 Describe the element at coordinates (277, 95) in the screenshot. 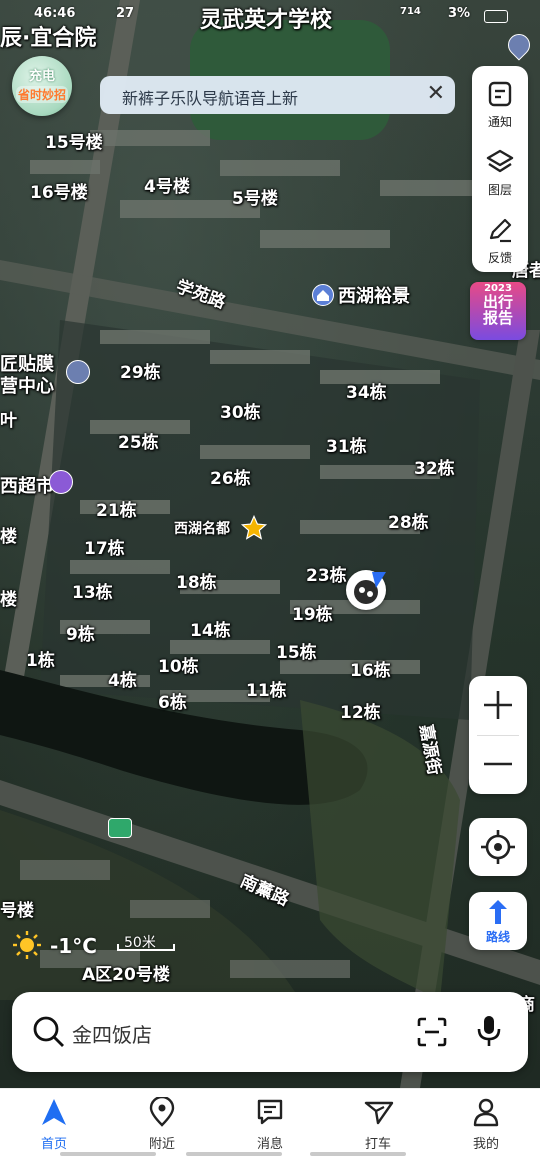

I see `notice-banner: 新裤子乐队导航语音上新 ✕` at that location.